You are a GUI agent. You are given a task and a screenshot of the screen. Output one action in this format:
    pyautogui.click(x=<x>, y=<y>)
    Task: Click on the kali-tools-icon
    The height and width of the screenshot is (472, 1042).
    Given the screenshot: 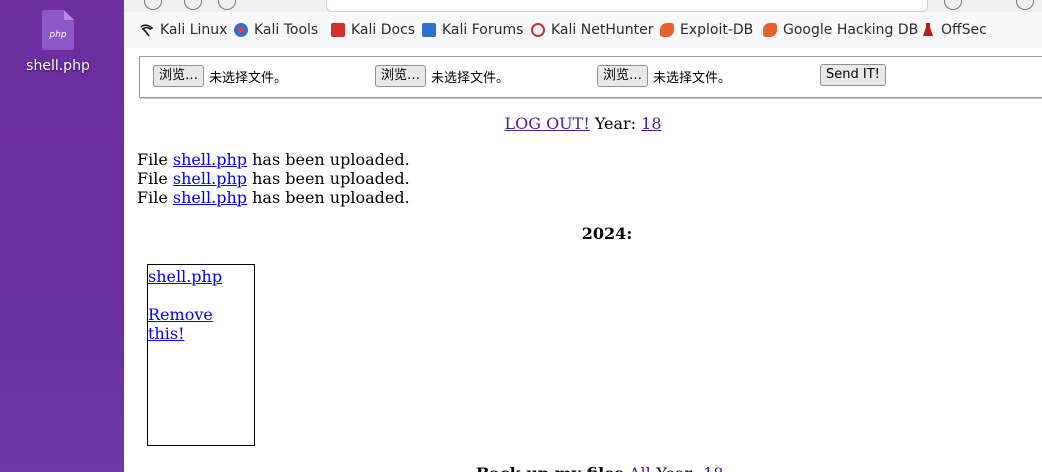 What is the action you would take?
    pyautogui.click(x=241, y=30)
    